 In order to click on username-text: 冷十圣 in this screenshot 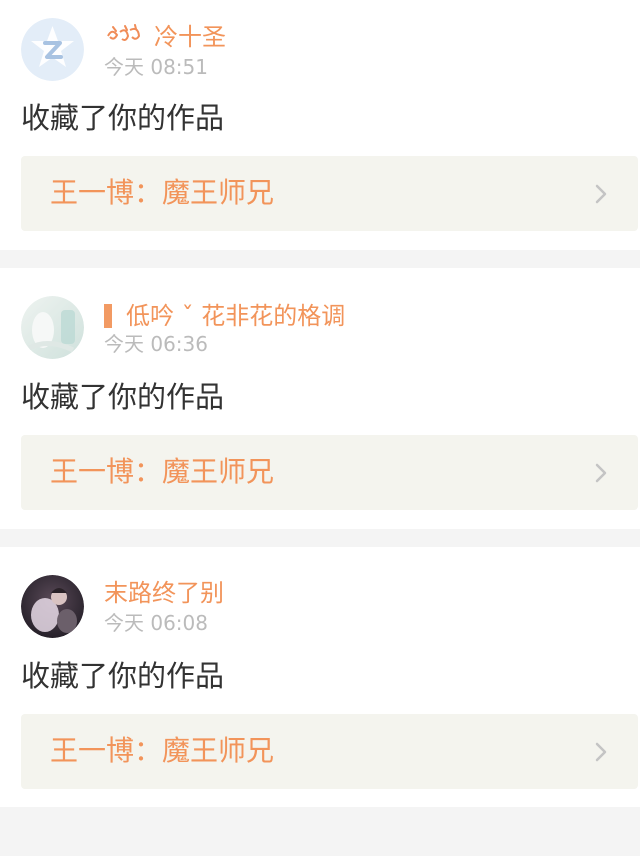, I will do `click(190, 37)`.